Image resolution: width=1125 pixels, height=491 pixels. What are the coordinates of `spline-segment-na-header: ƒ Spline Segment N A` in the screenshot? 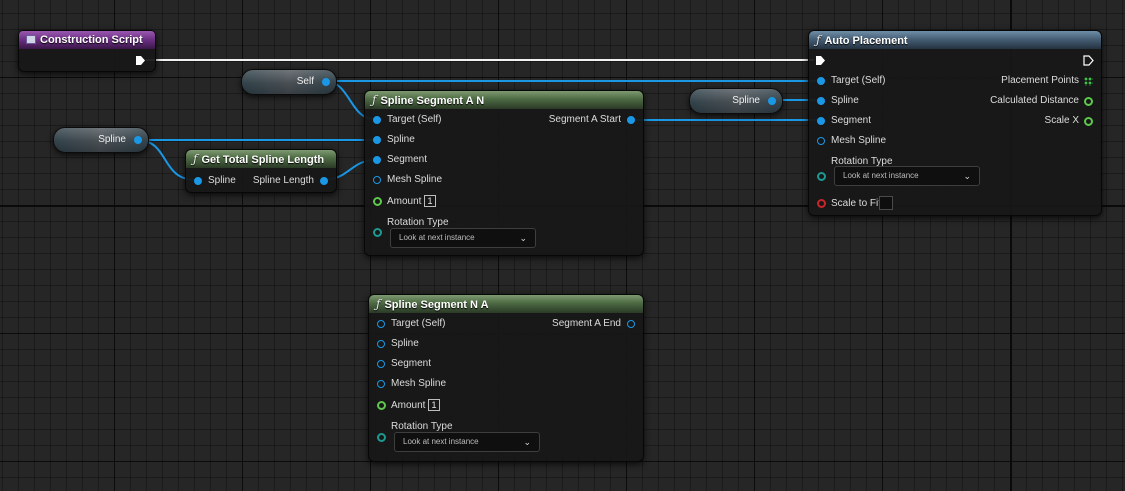 It's located at (506, 304).